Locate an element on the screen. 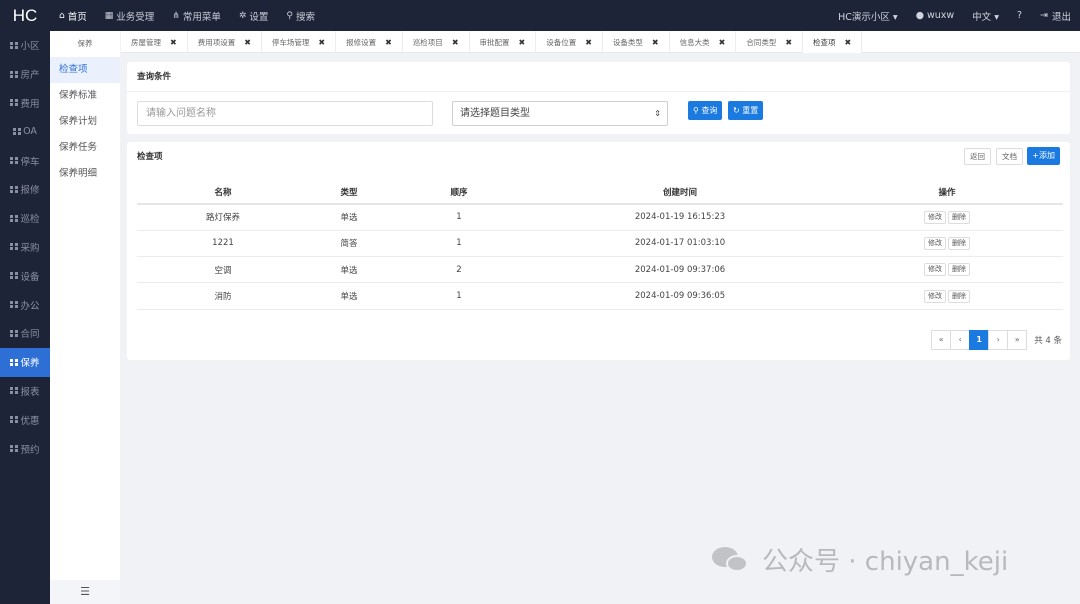 The height and width of the screenshot is (604, 1080). sidebar-item: 小区 is located at coordinates (25, 45).